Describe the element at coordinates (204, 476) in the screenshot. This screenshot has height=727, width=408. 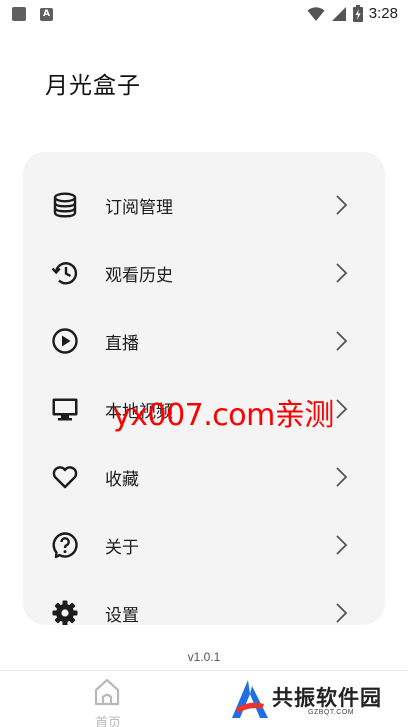
I see `menu-item-favorites: 收藏` at that location.